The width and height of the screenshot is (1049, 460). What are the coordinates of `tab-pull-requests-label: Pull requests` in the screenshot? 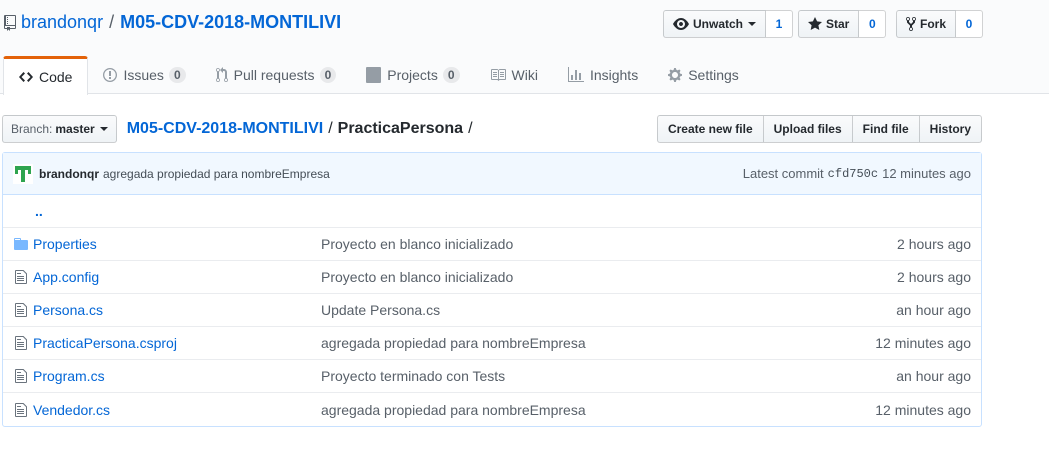 It's located at (274, 75).